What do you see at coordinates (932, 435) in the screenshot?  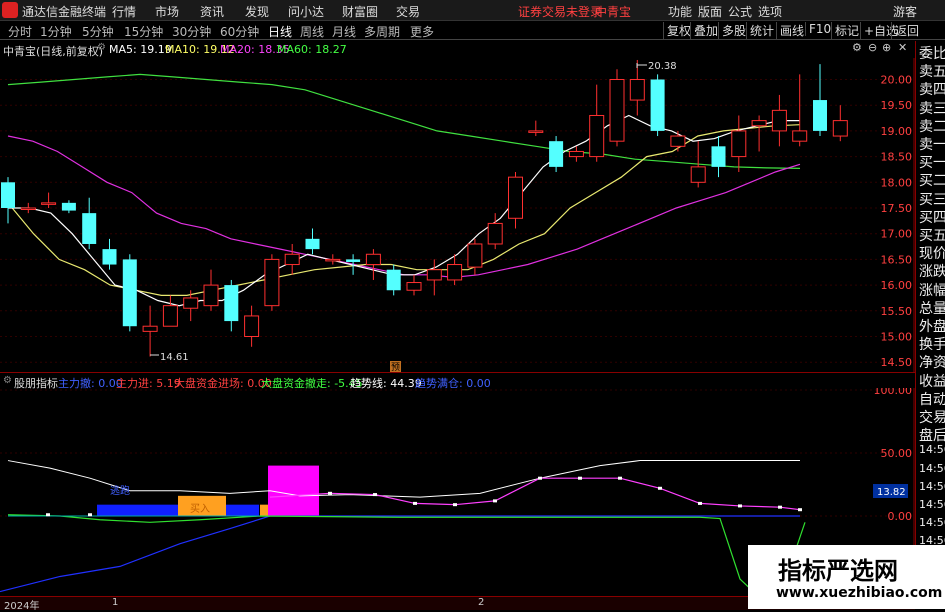 I see `side-panel-item: 盘后` at bounding box center [932, 435].